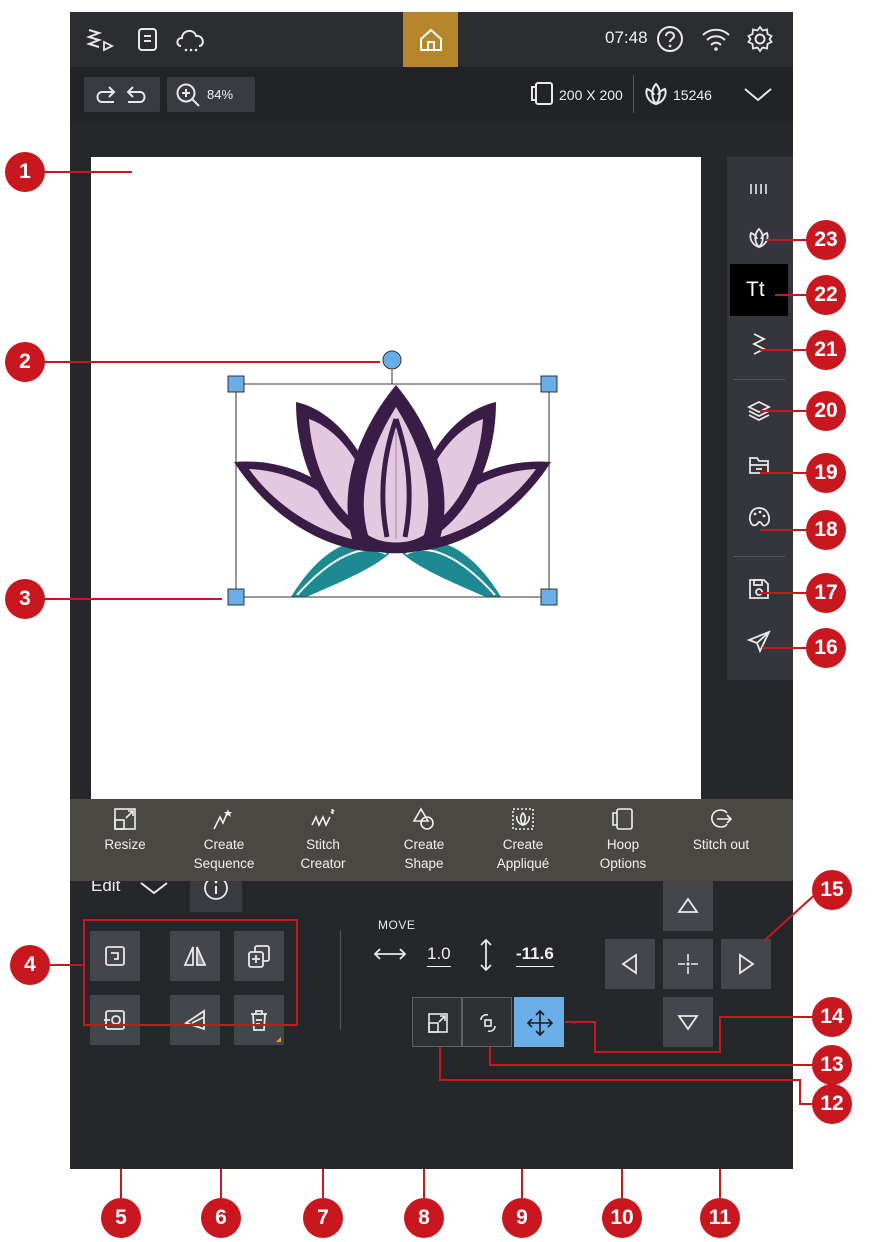 Image resolution: width=895 pixels, height=1242 pixels. Describe the element at coordinates (832, 1065) in the screenshot. I see `callout-13: 13` at that location.